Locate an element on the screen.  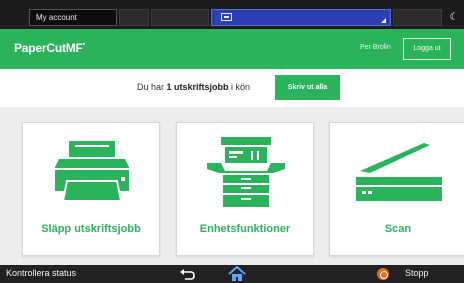
system-bottom-bar: Kontrollera status Stopp is located at coordinates (232, 274).